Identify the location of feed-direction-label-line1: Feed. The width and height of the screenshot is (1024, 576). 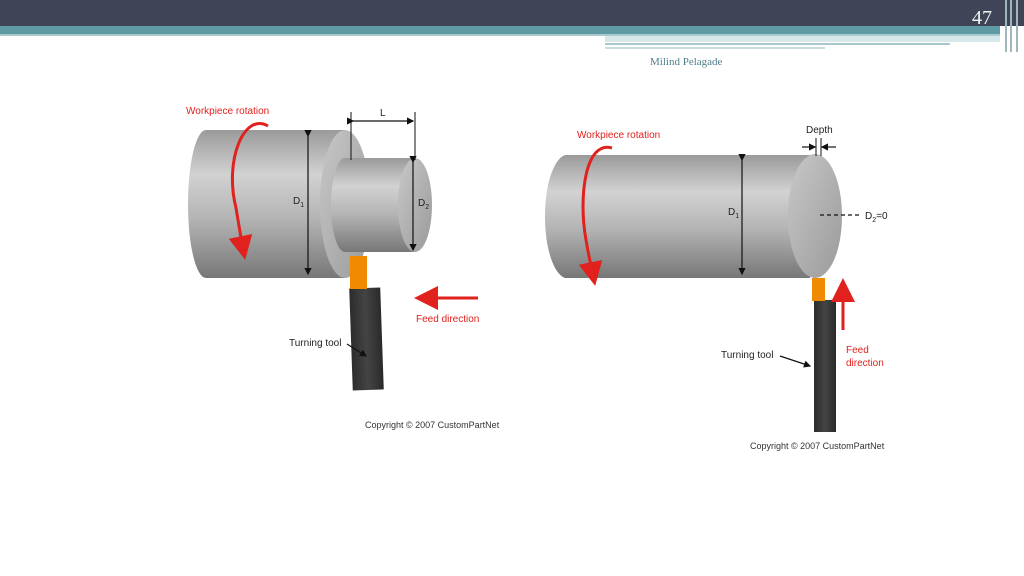
(857, 350).